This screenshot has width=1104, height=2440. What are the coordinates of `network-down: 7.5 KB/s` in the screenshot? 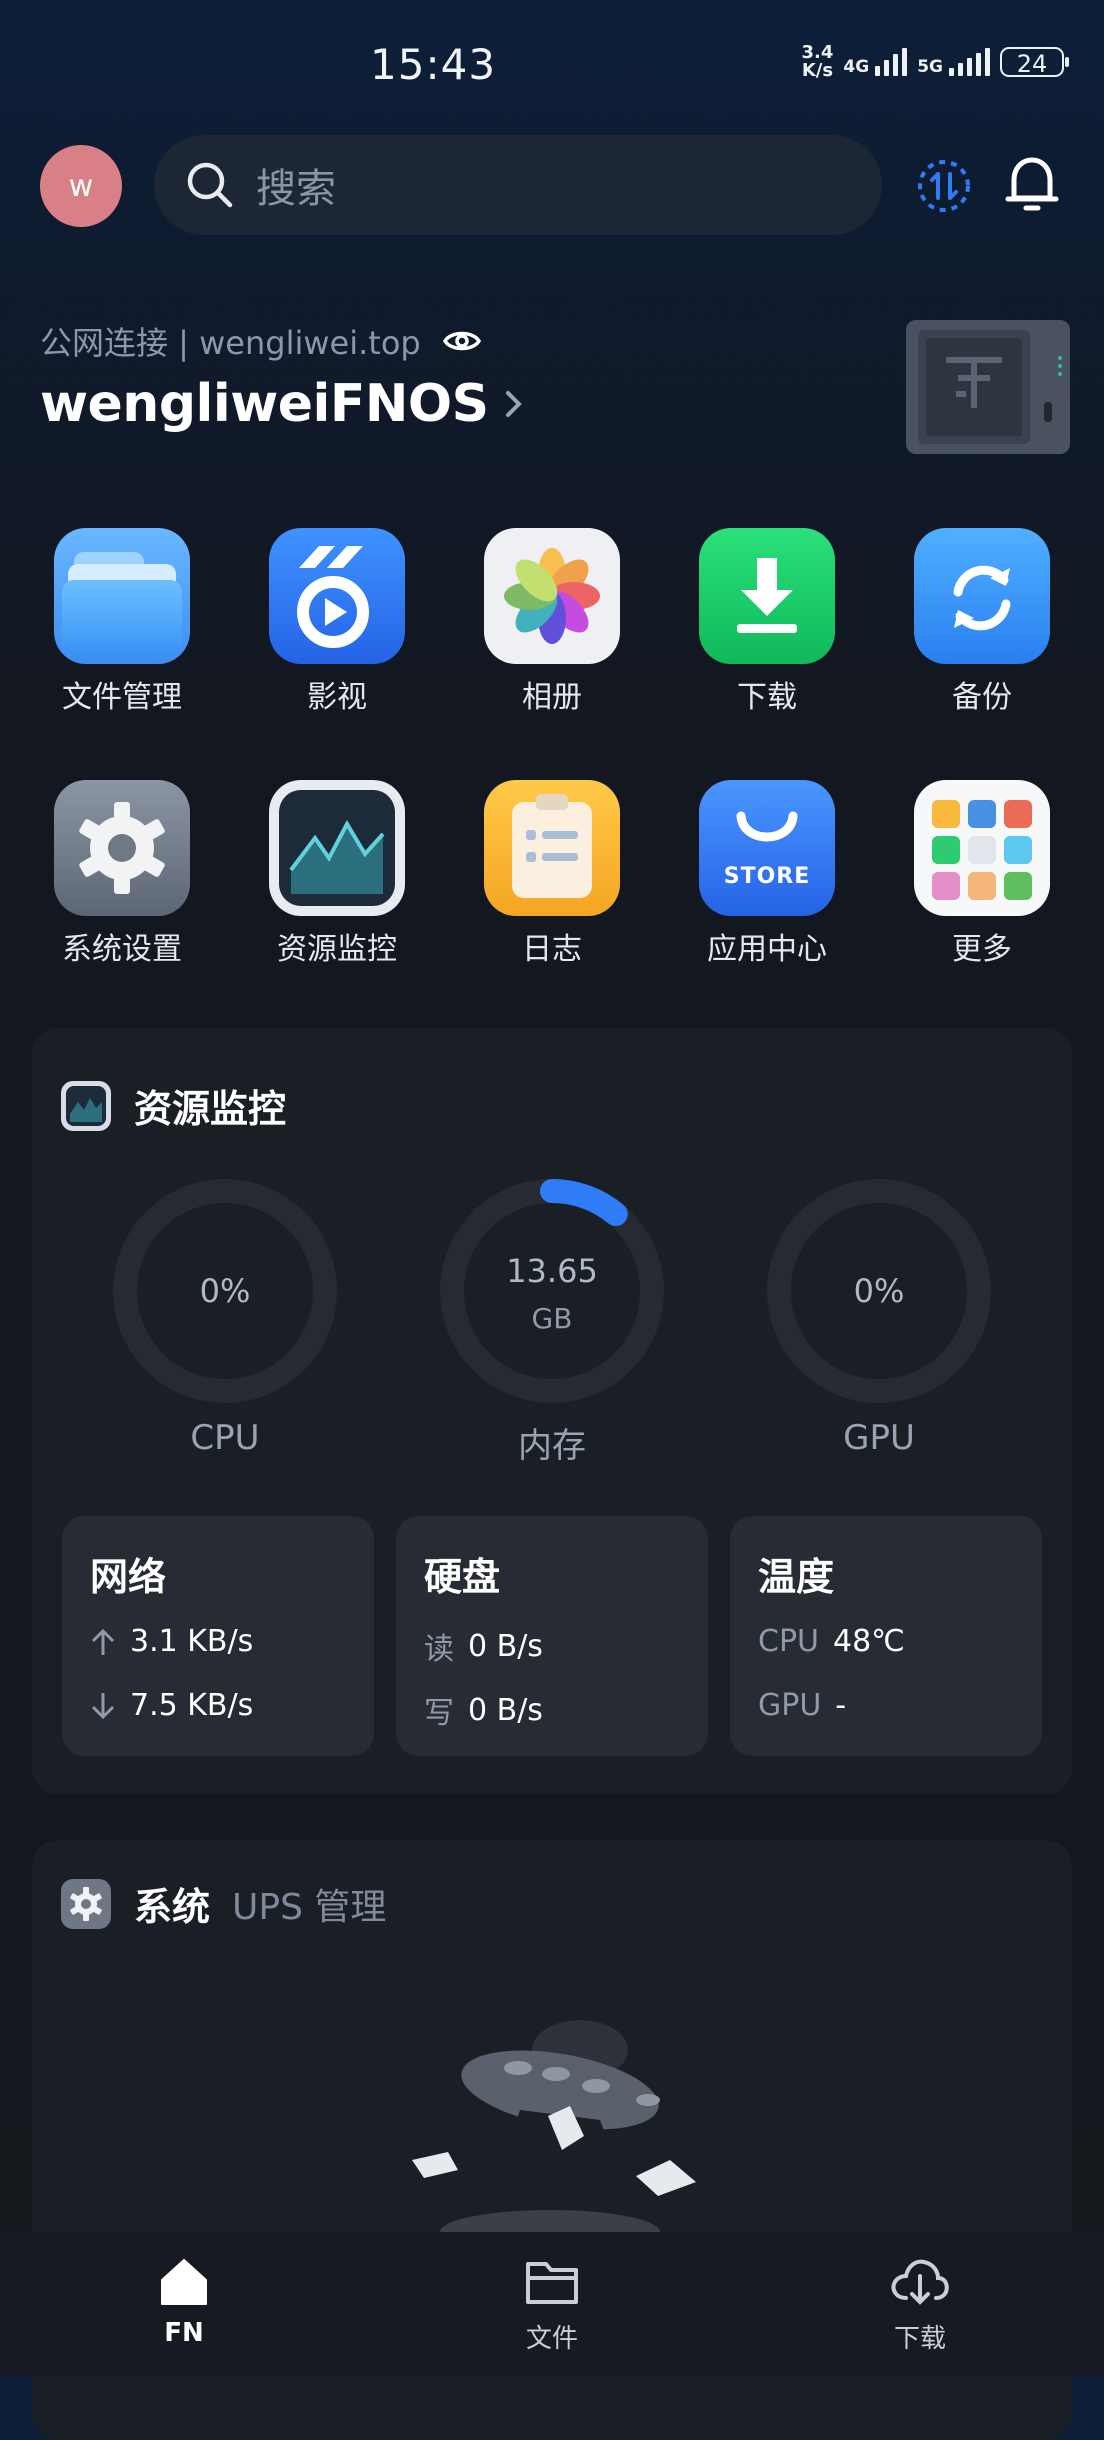 It's located at (192, 1705).